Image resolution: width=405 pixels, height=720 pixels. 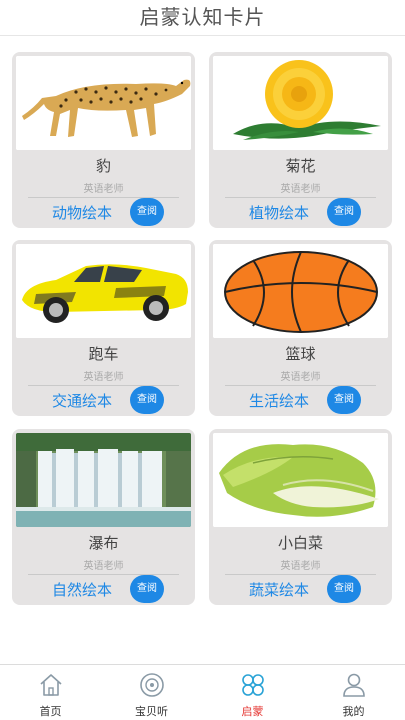 I want to click on card-sports-car: 跑车 英语老师 交通绘本 查阅, so click(x=103, y=328).